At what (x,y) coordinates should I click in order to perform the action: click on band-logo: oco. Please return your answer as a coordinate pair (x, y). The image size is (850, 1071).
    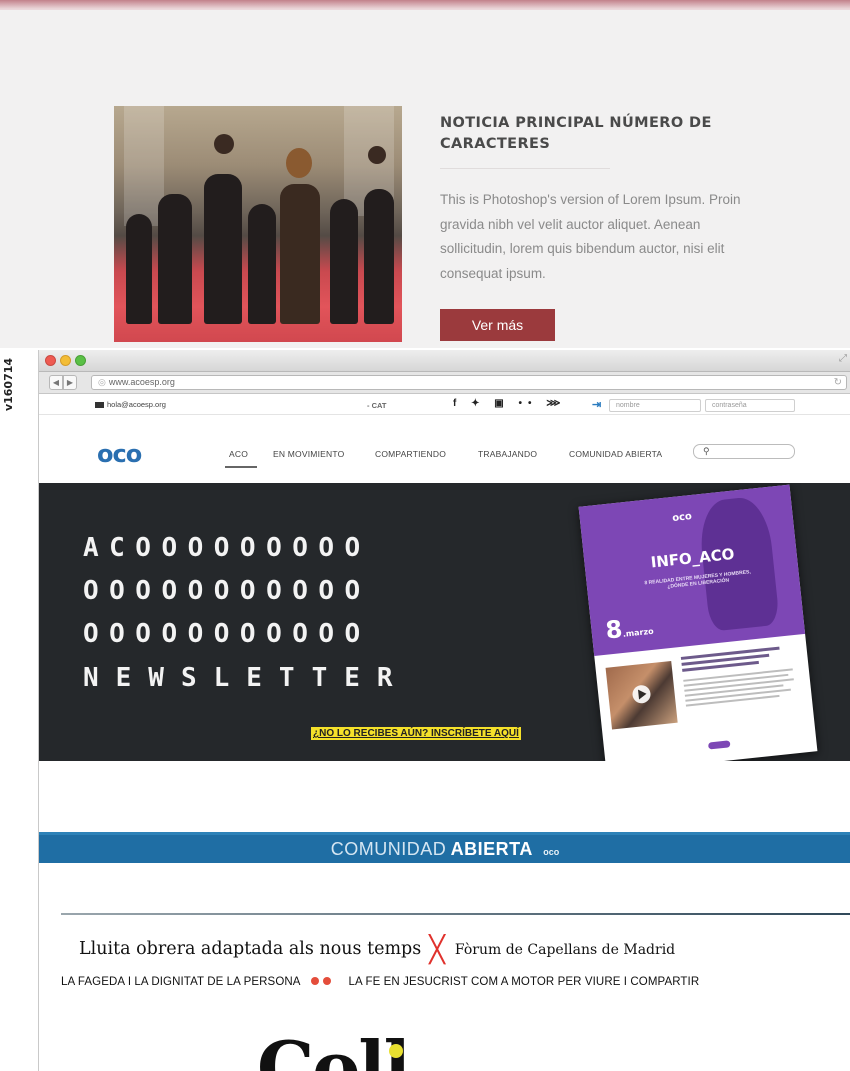
    Looking at the image, I should click on (551, 852).